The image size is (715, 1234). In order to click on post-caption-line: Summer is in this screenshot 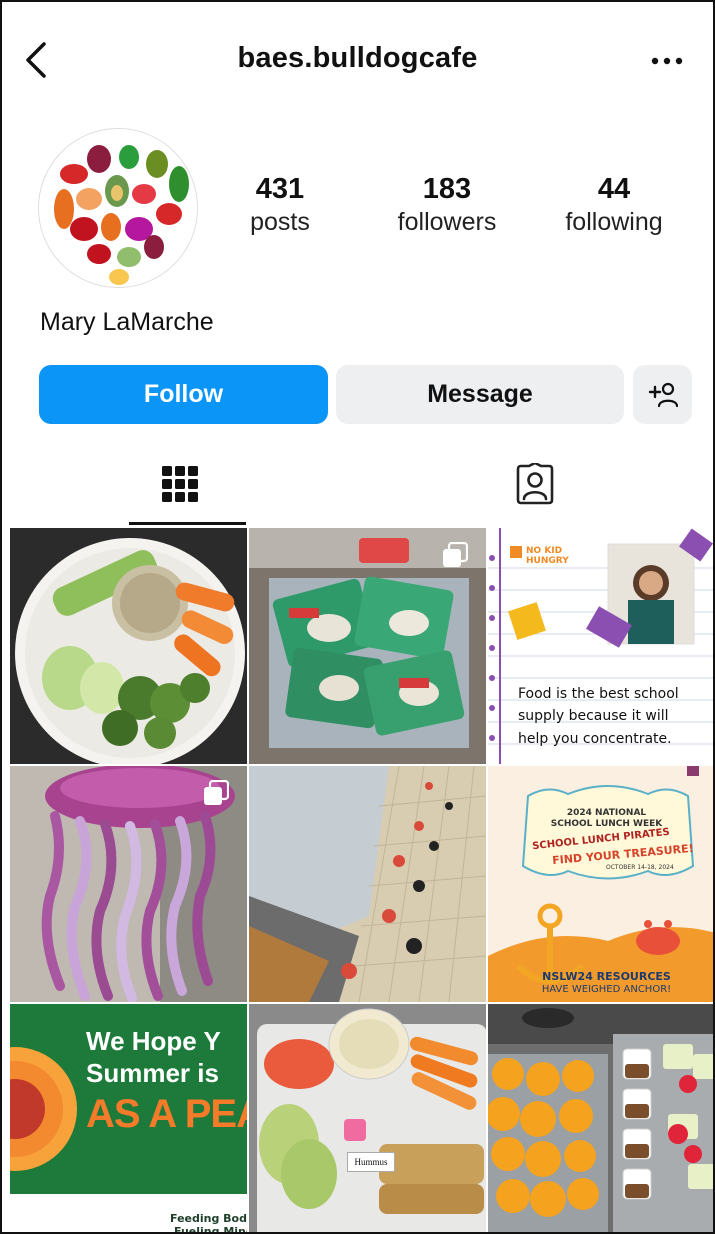, I will do `click(152, 1073)`.